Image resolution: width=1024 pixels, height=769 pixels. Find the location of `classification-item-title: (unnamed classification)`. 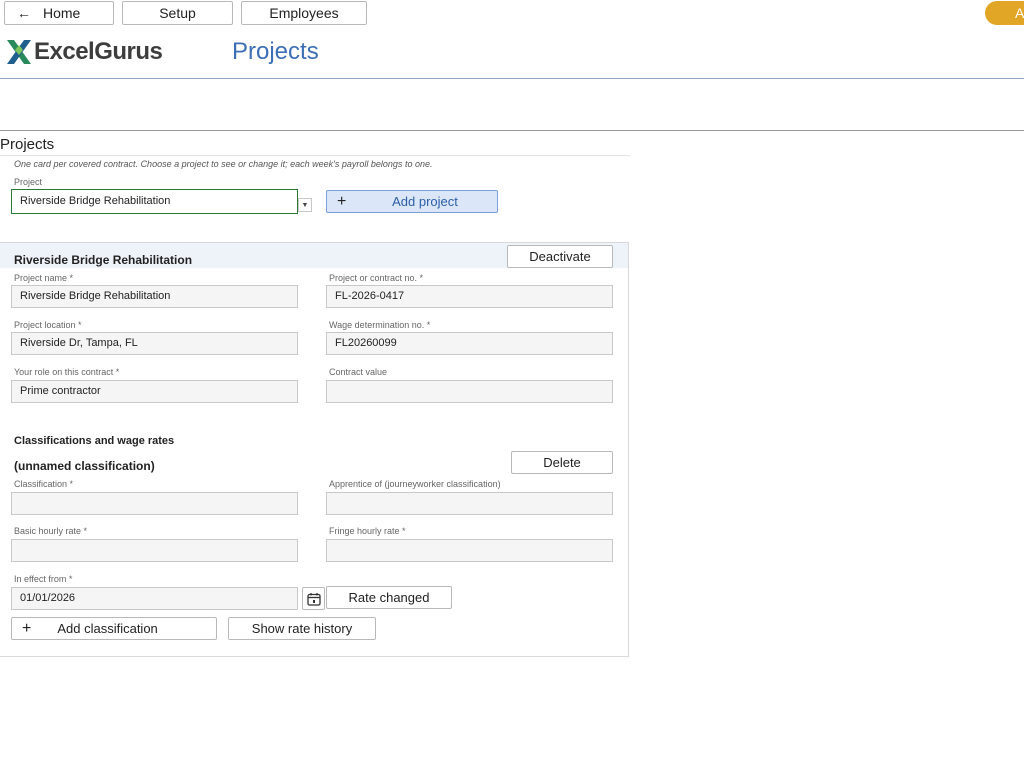

classification-item-title: (unnamed classification) is located at coordinates (84, 466).